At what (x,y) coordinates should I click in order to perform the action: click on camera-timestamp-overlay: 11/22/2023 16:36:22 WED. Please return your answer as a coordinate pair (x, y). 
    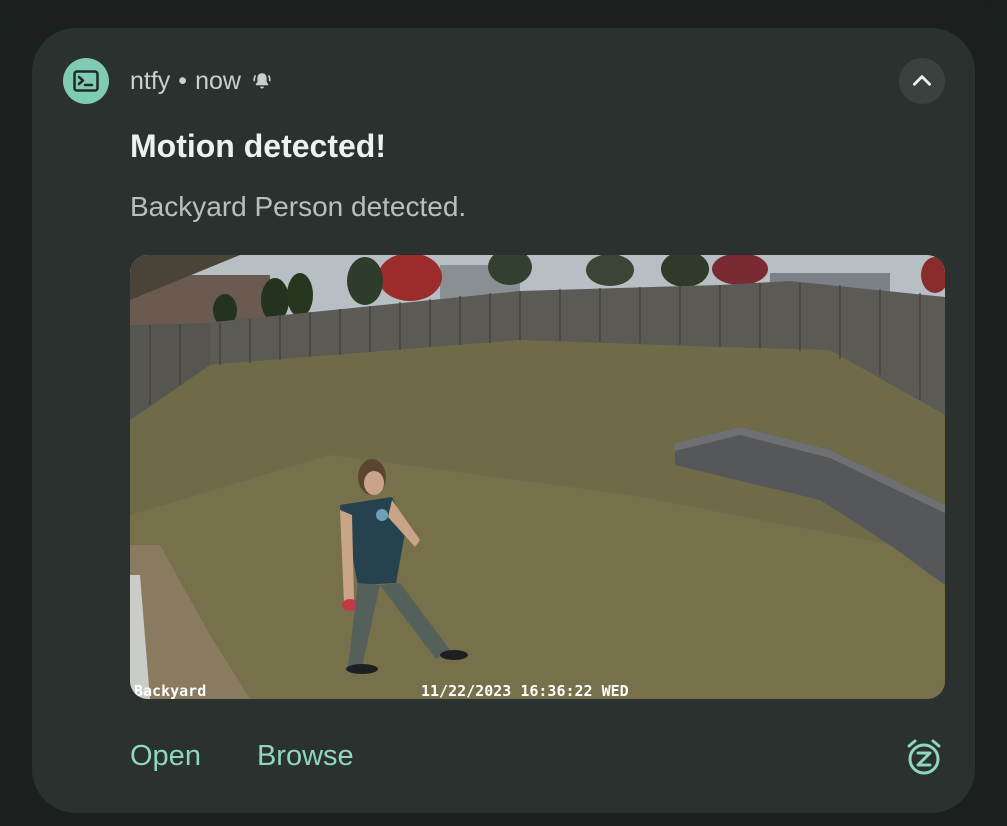
    Looking at the image, I should click on (525, 690).